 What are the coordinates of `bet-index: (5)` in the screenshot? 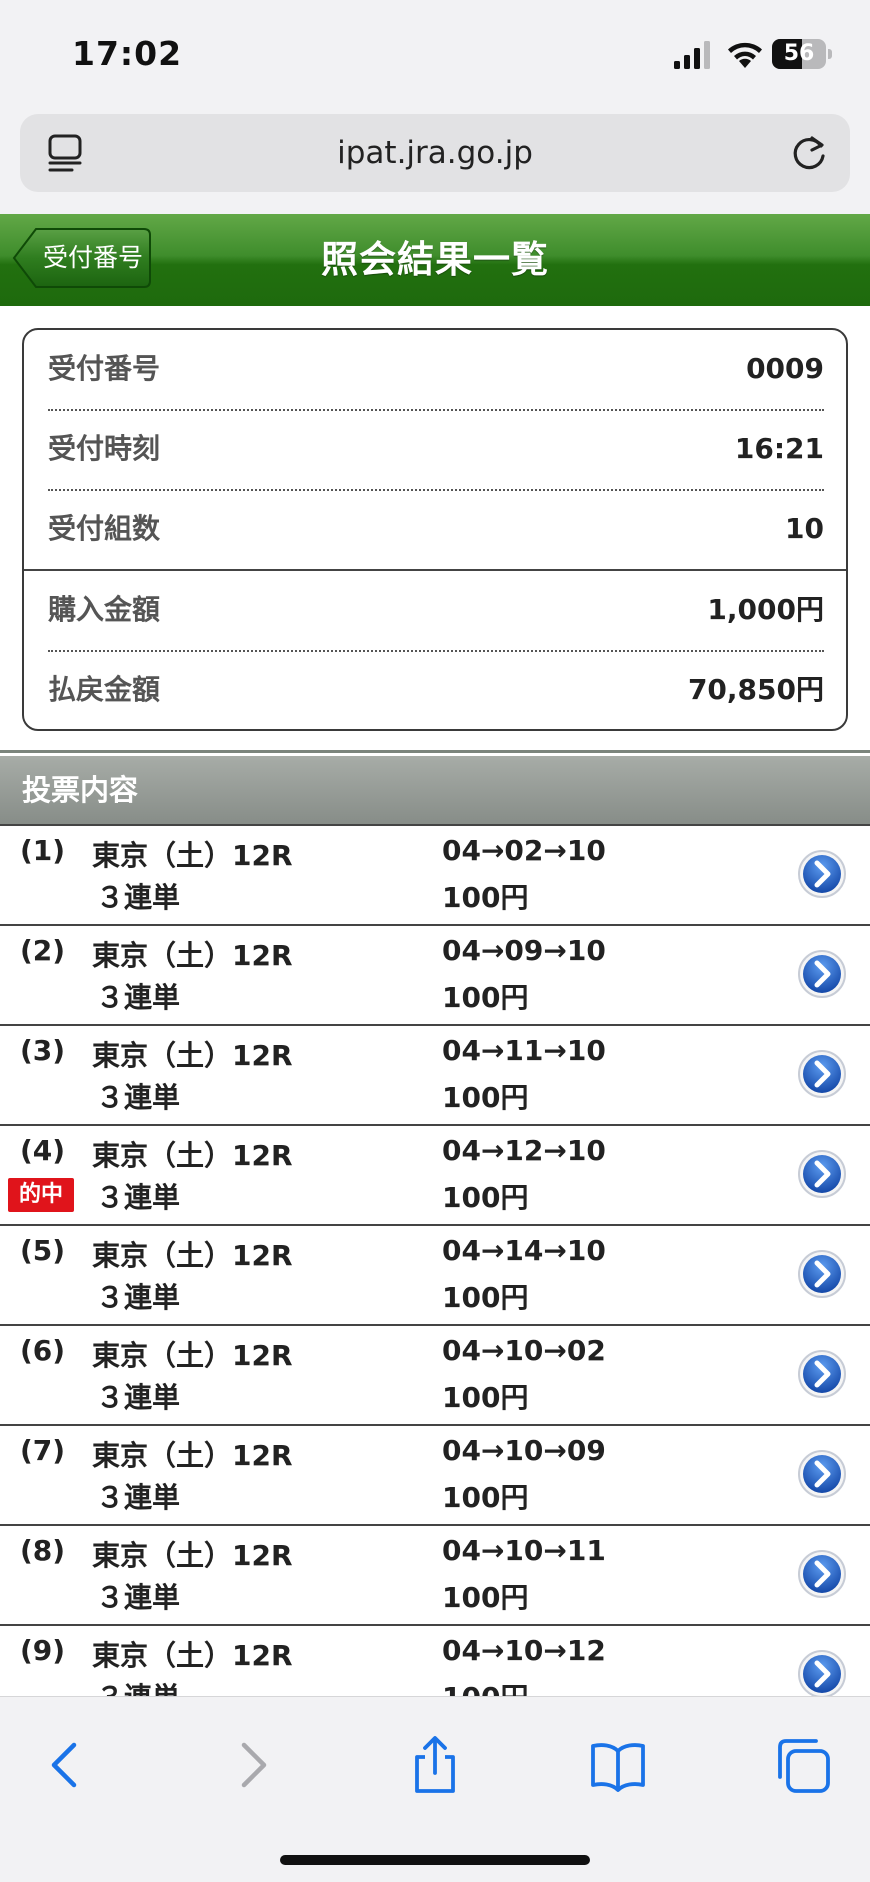 It's located at (43, 1250).